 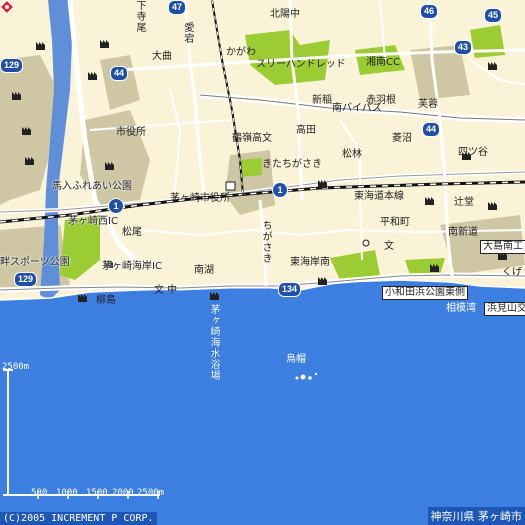 I want to click on station-icon, so click(x=230, y=186).